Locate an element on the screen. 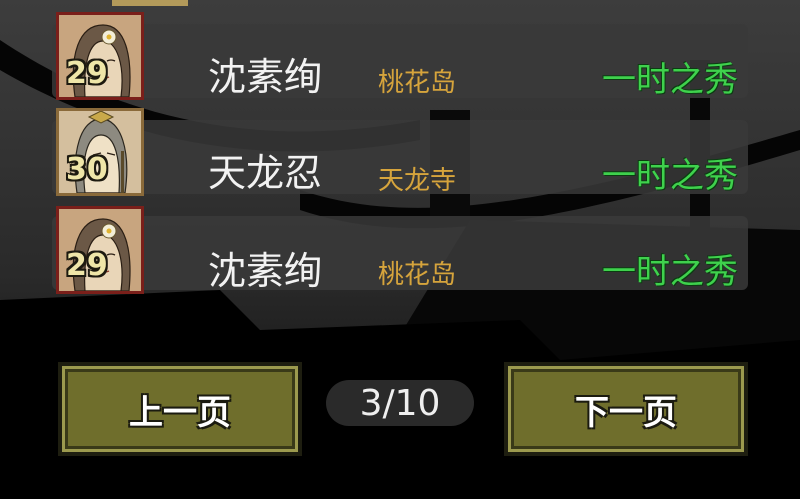 Image resolution: width=800 pixels, height=499 pixels. player-level: 30 is located at coordinates (87, 169).